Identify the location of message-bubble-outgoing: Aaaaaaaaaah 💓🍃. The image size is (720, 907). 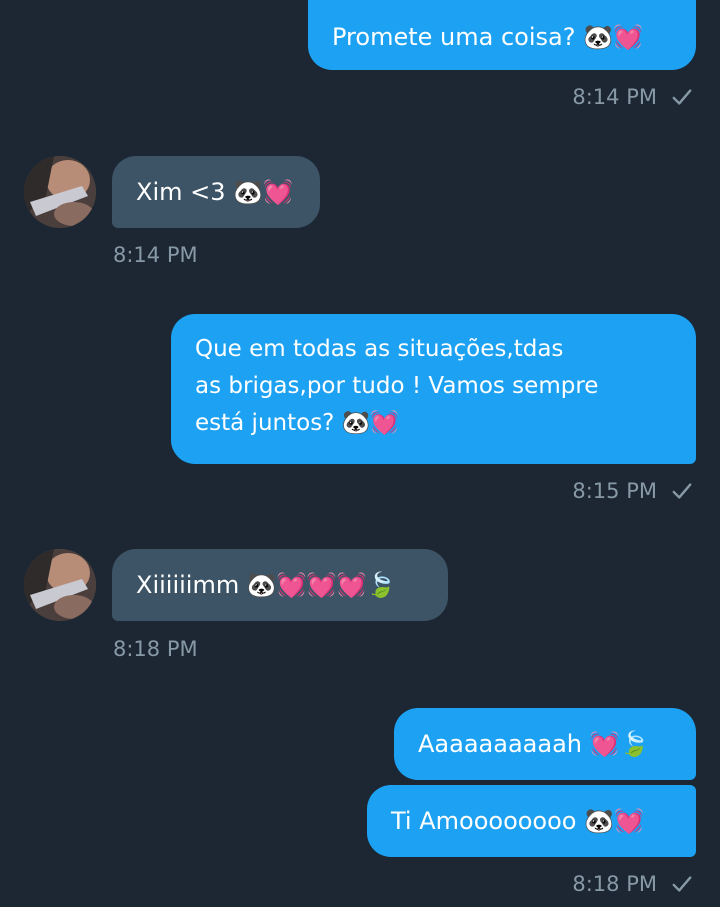
(545, 744).